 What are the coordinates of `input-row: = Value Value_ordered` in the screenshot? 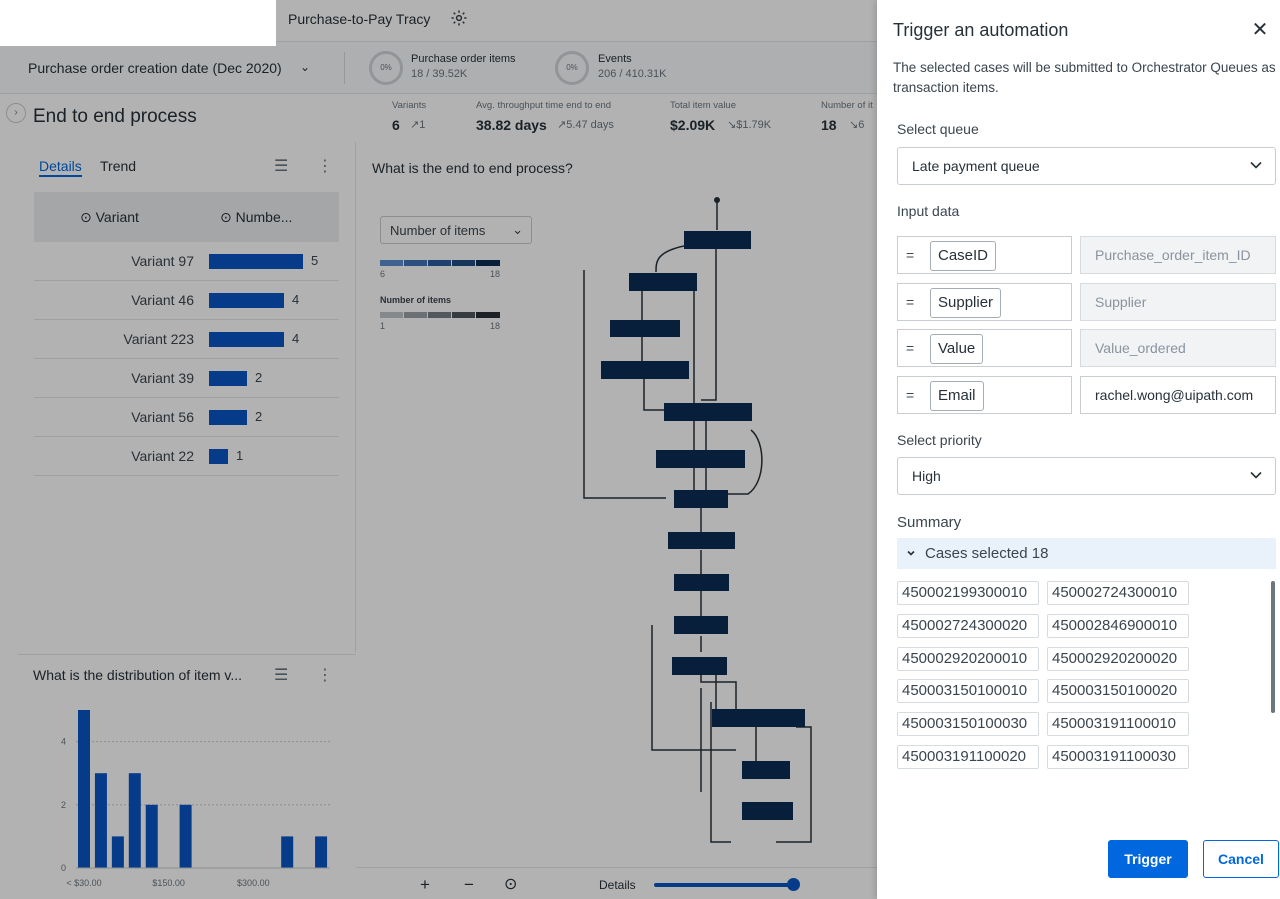 It's located at (1086, 348).